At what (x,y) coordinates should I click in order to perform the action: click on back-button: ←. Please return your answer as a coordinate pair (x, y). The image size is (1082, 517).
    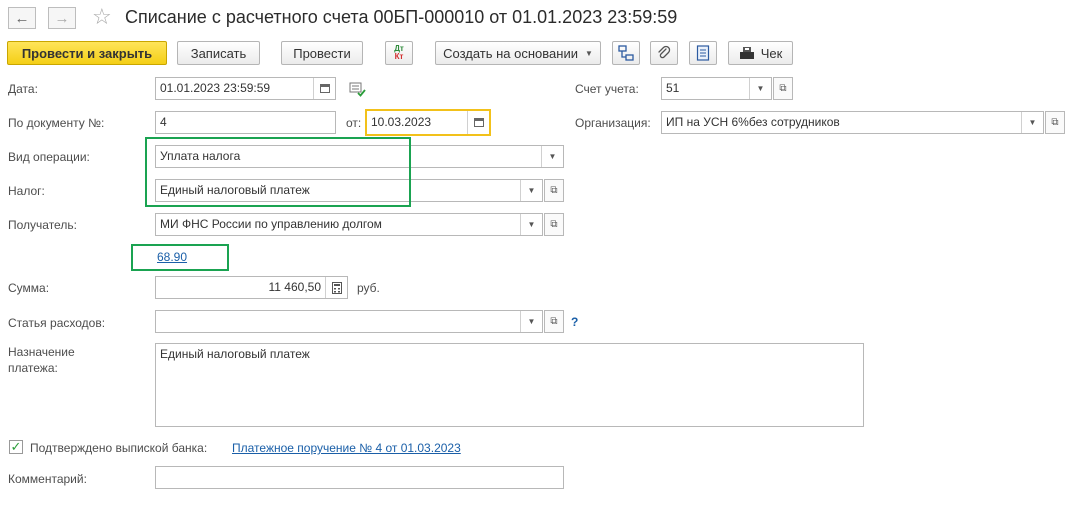
    Looking at the image, I should click on (22, 18).